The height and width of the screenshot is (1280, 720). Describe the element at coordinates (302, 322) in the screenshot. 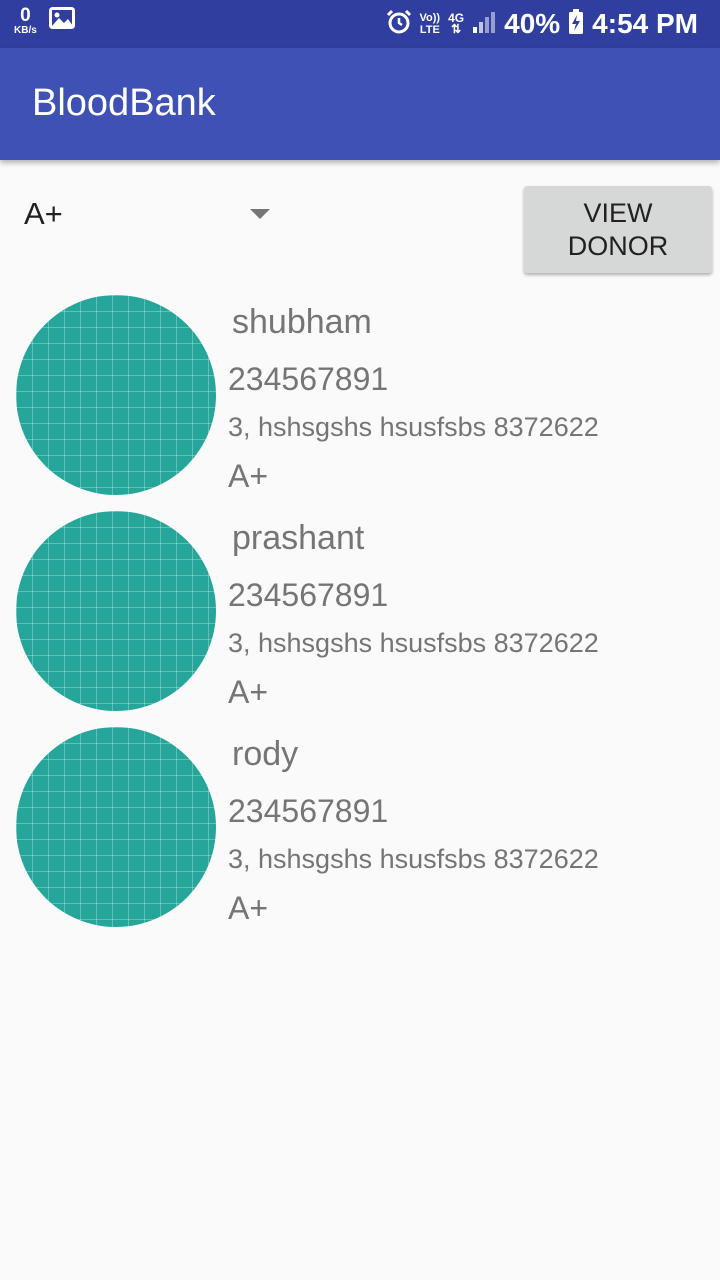

I see `donor-name: shubham` at that location.